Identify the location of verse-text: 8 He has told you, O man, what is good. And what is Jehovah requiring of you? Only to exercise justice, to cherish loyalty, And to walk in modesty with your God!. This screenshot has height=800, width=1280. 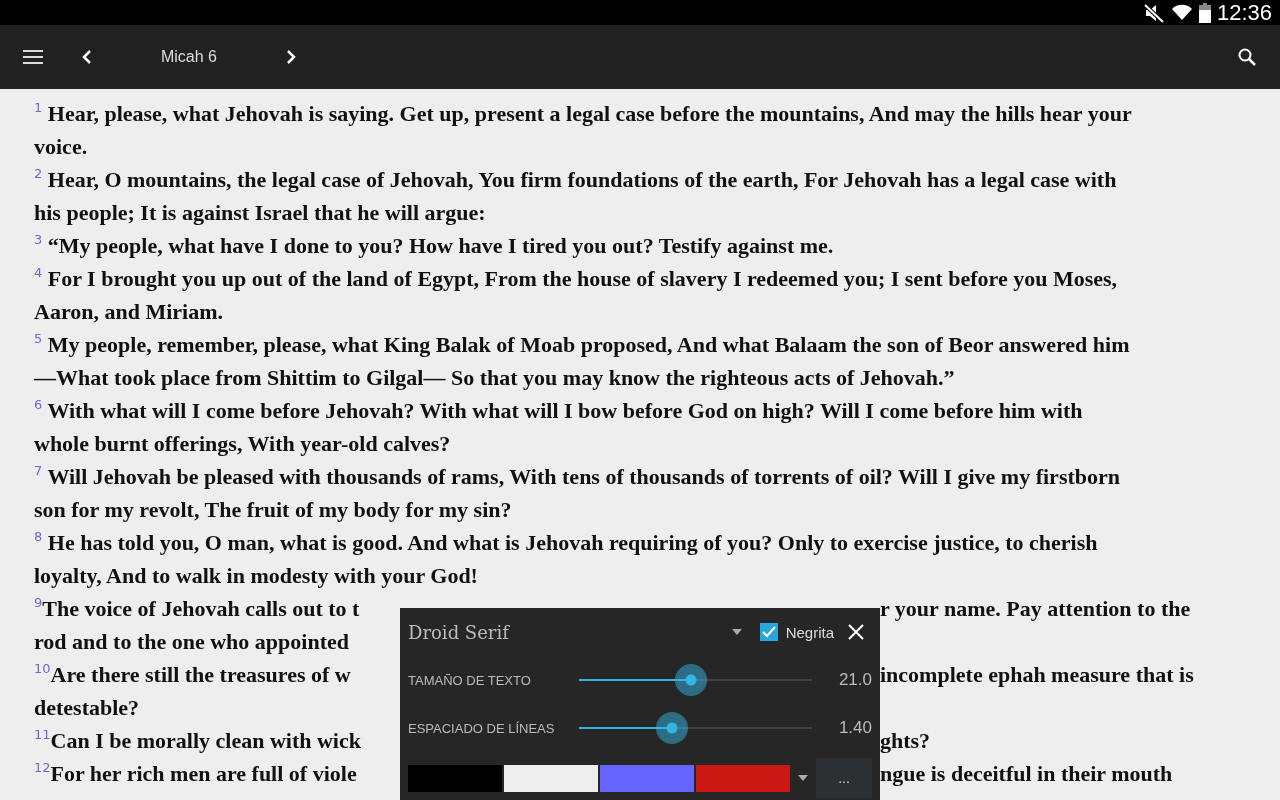
(566, 559).